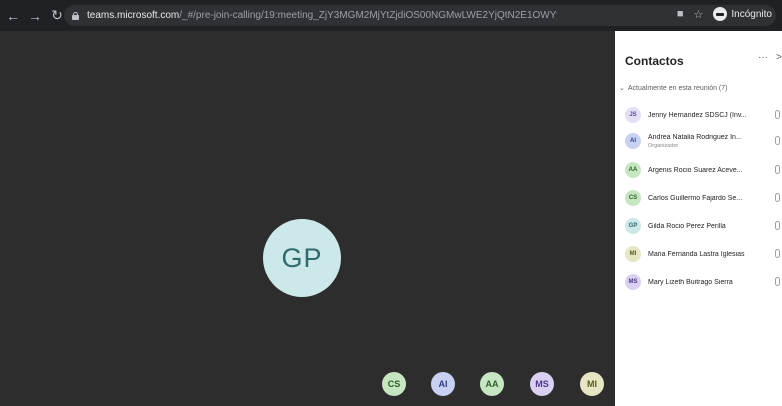 This screenshot has height=406, width=782. Describe the element at coordinates (633, 198) in the screenshot. I see `avatar: CS` at that location.